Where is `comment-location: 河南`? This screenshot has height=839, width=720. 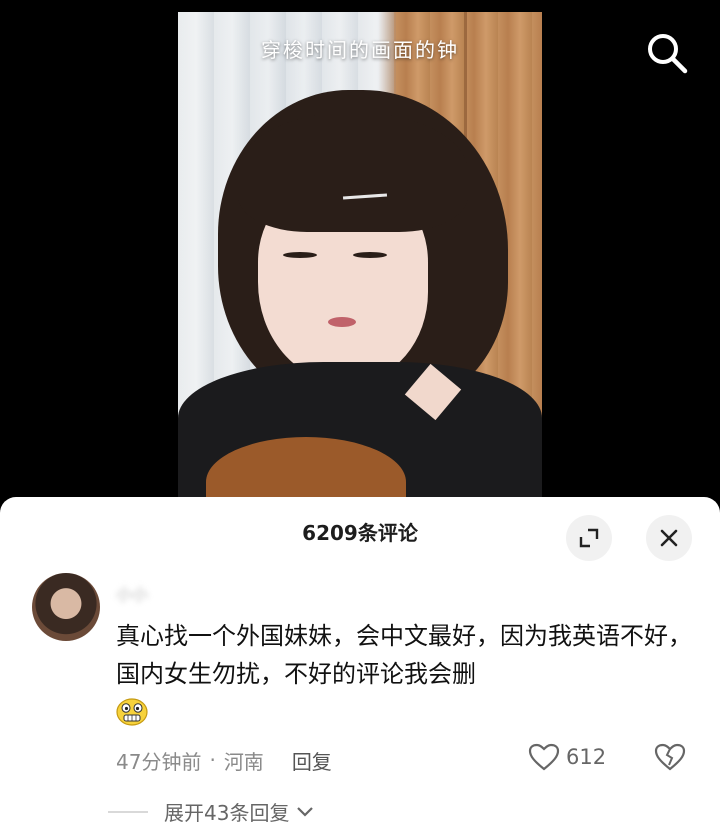 comment-location: 河南 is located at coordinates (243, 761).